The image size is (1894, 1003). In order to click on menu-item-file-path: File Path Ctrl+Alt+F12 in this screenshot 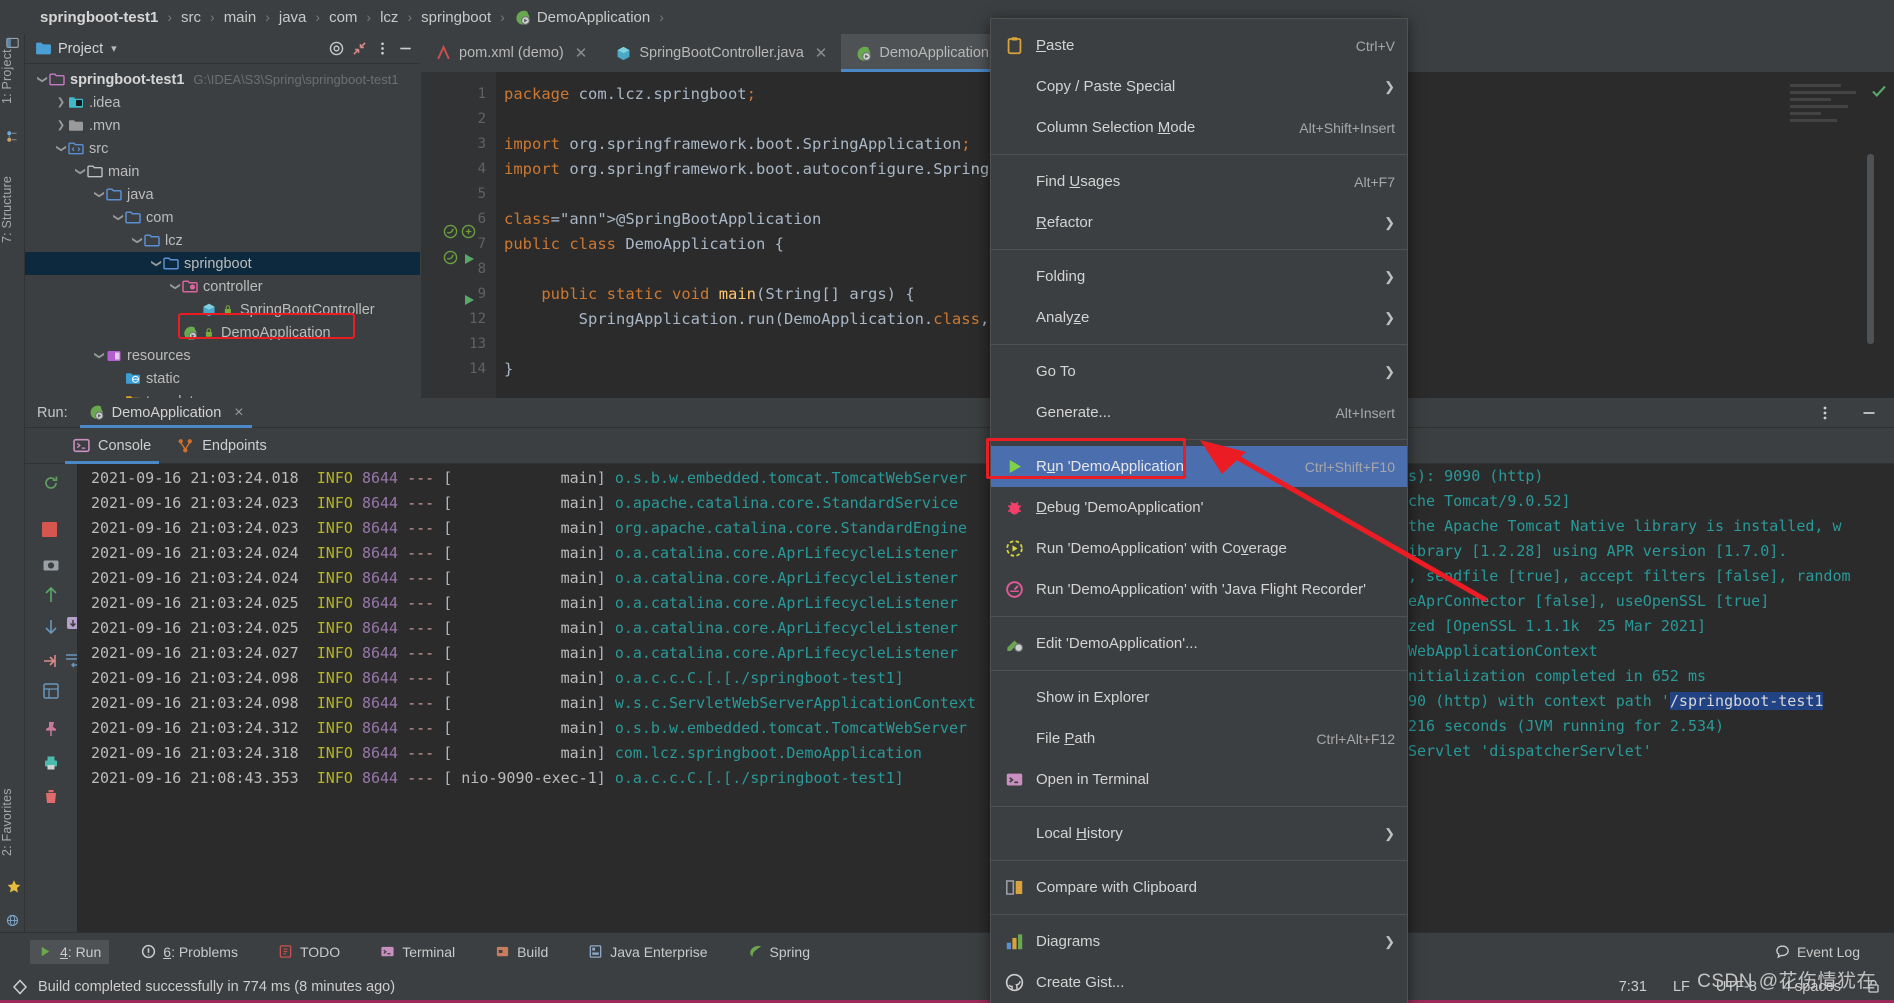, I will do `click(1199, 738)`.